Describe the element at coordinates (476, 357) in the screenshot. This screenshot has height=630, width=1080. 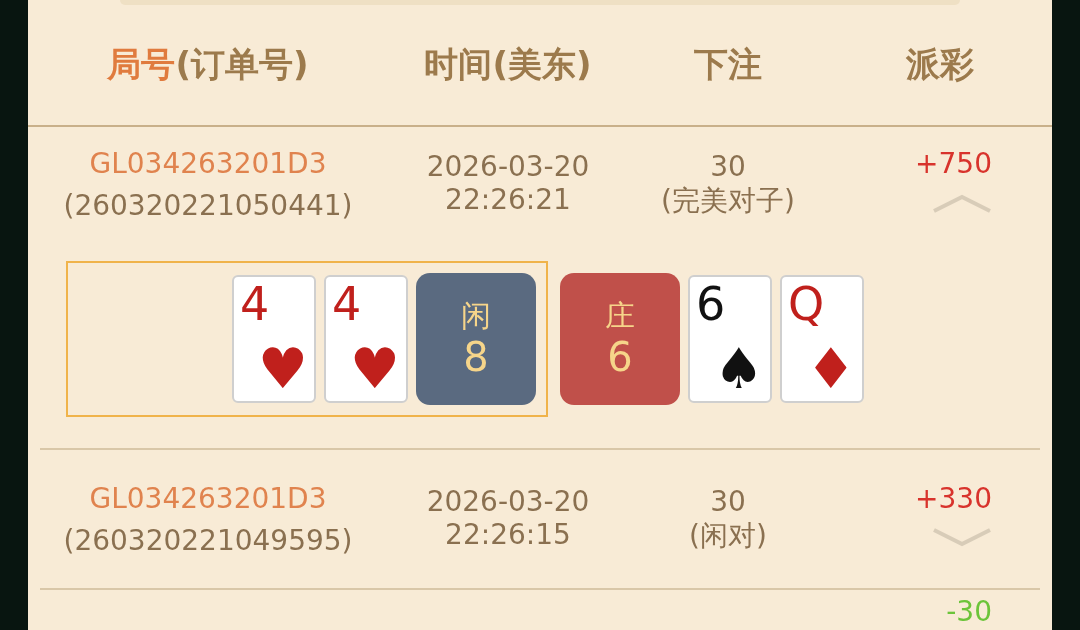
I see `hand-total: 8` at that location.